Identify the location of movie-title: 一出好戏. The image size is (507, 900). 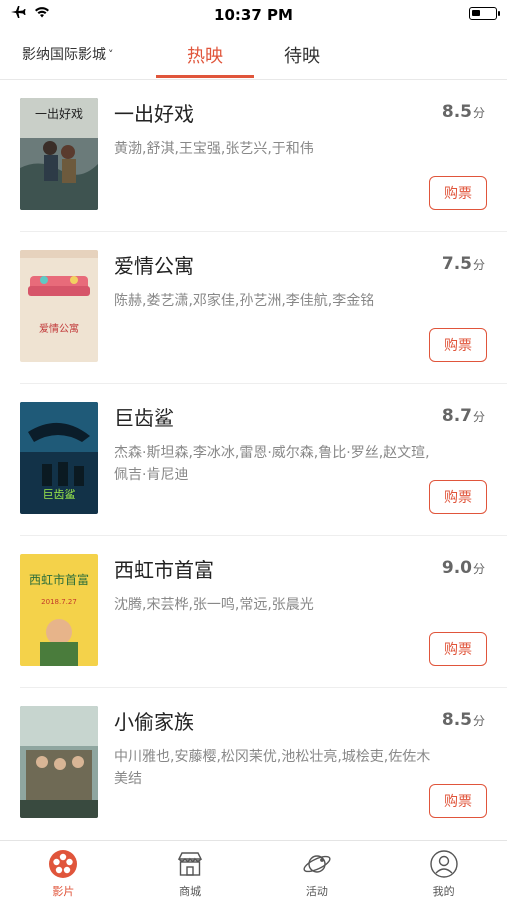
(154, 114).